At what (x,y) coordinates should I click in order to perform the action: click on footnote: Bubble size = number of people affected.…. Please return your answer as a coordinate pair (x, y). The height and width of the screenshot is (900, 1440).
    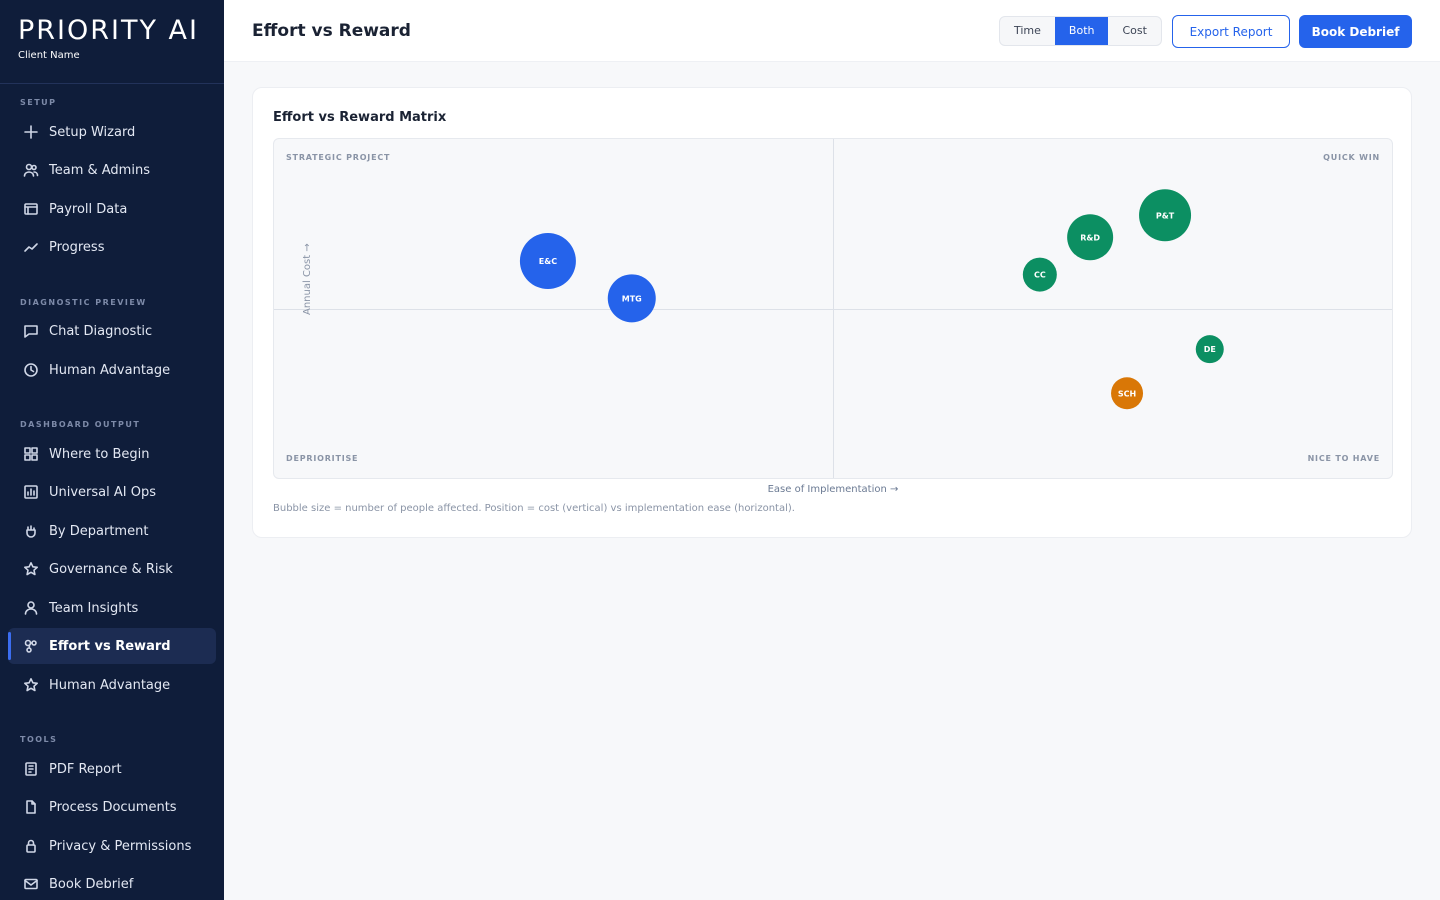
    Looking at the image, I should click on (534, 508).